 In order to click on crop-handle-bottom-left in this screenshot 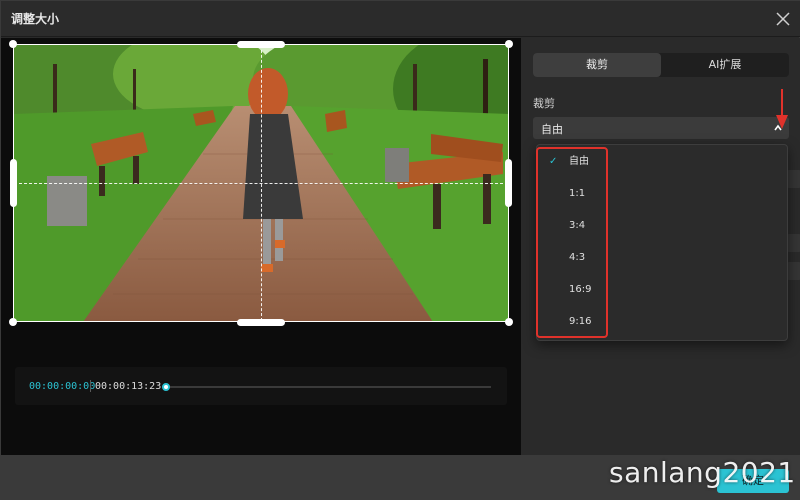, I will do `click(13, 322)`.